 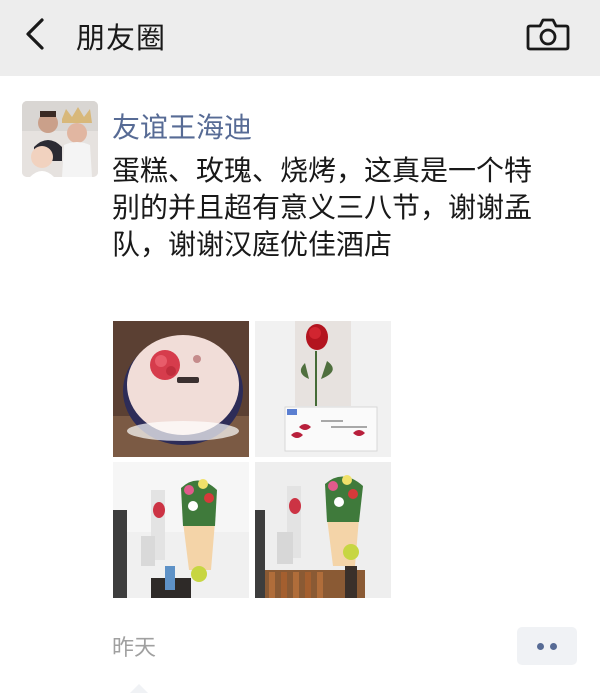 What do you see at coordinates (121, 38) in the screenshot?
I see `page-title: 朋友圈` at bounding box center [121, 38].